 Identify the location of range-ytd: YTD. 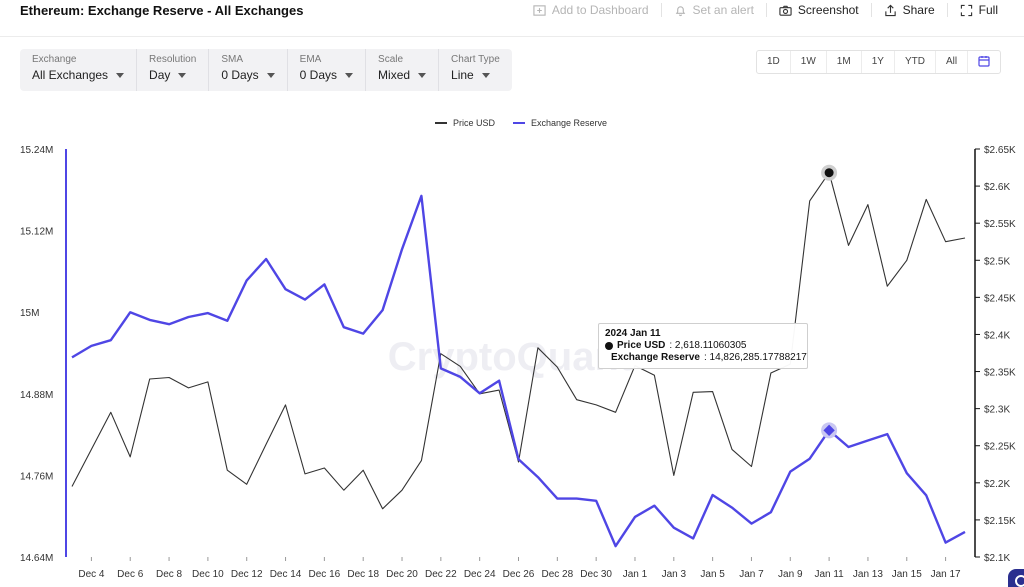
(914, 62).